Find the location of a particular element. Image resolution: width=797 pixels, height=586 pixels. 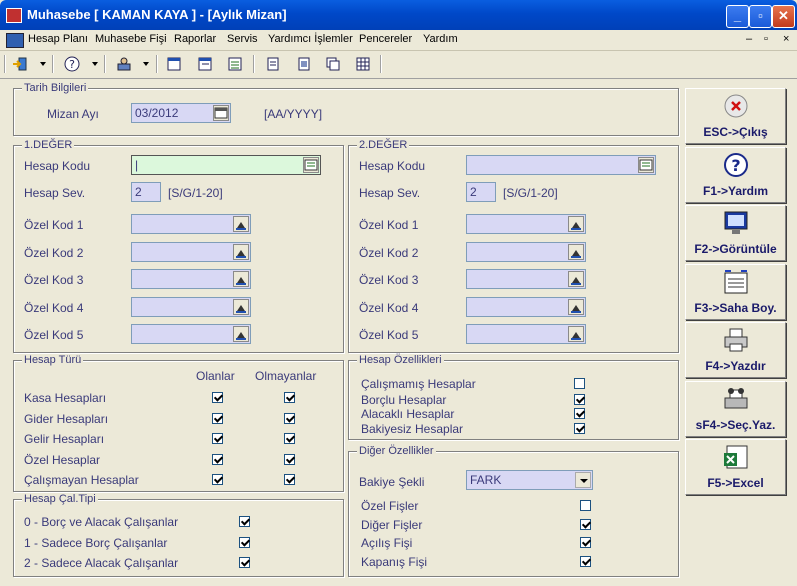

seç-yaz-button: sF4->Seç.Yaz. is located at coordinates (735, 408).